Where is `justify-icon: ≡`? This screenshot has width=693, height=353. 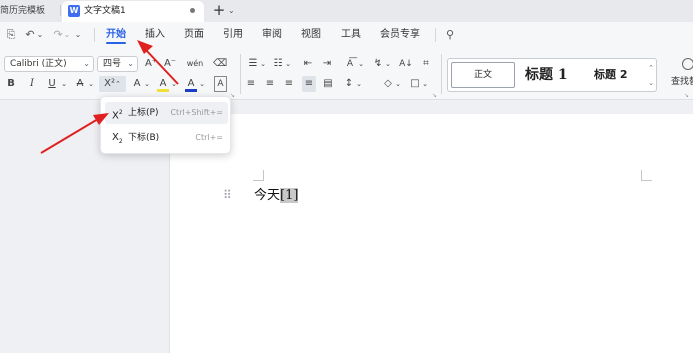 justify-icon: ≡ is located at coordinates (309, 84).